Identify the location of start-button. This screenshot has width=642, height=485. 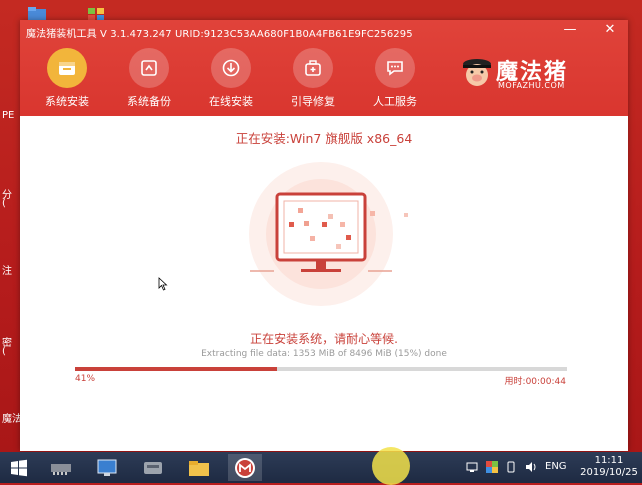
(19, 467).